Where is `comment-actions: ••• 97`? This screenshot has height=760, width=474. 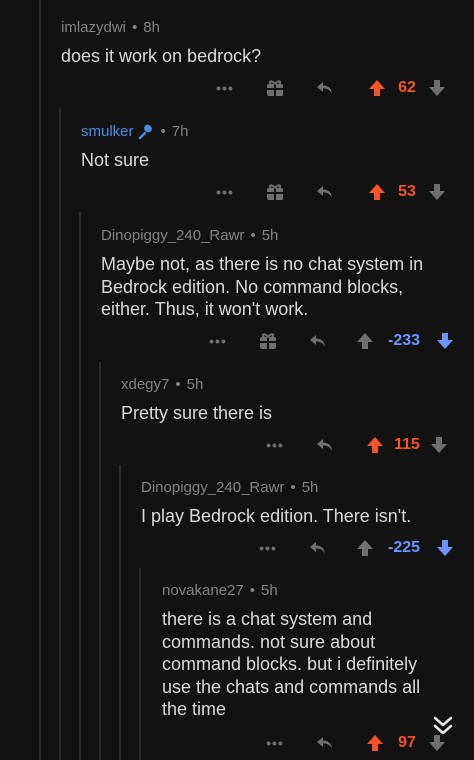
comment-actions: ••• 97 is located at coordinates (237, 743).